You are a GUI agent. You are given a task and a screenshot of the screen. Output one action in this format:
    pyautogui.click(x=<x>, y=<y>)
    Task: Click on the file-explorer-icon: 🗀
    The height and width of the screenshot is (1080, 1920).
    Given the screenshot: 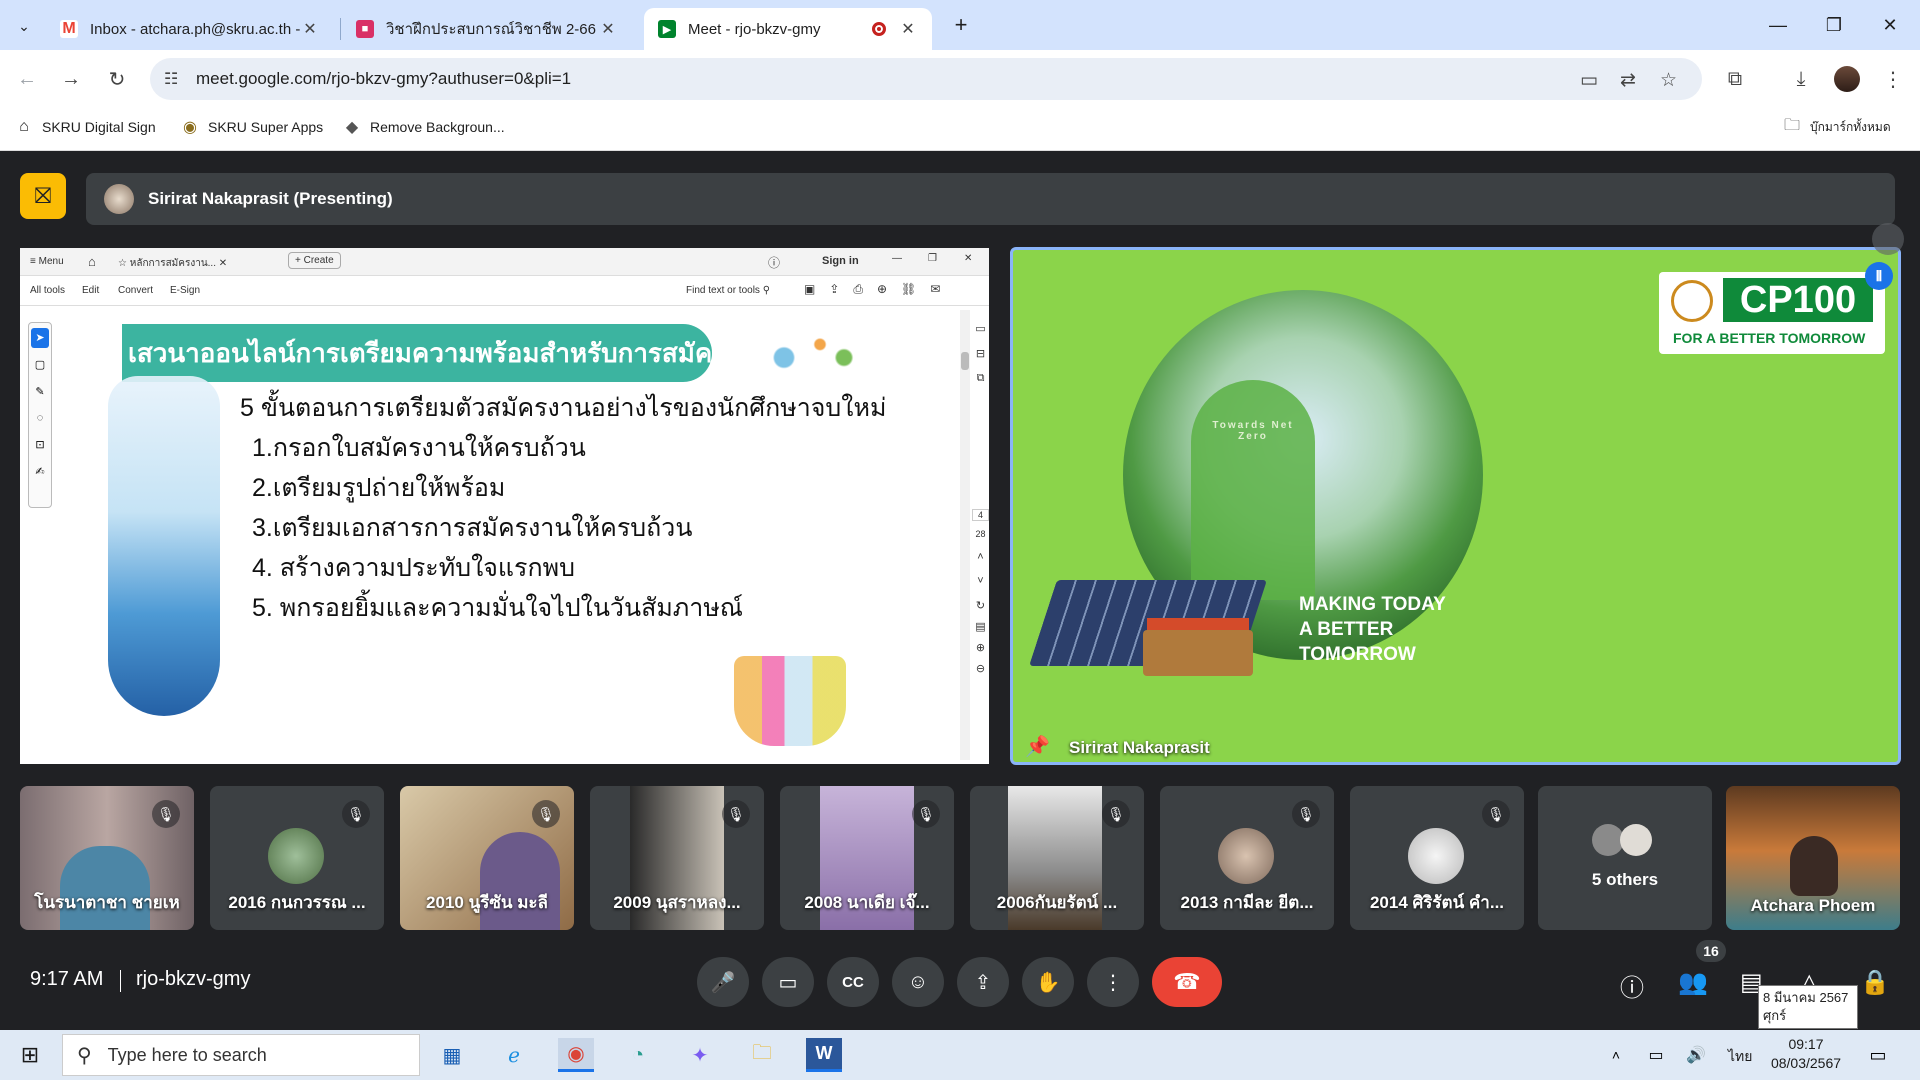 What is the action you would take?
    pyautogui.click(x=762, y=1055)
    